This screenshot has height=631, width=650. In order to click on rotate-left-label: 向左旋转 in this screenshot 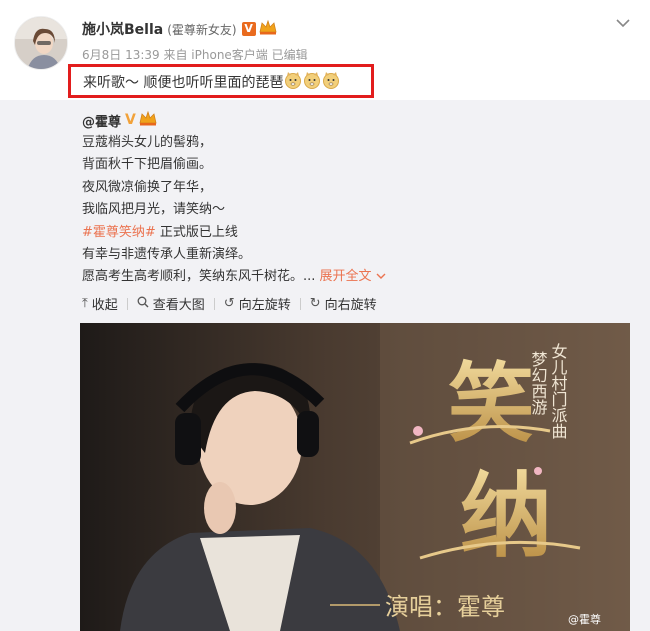, I will do `click(264, 305)`.